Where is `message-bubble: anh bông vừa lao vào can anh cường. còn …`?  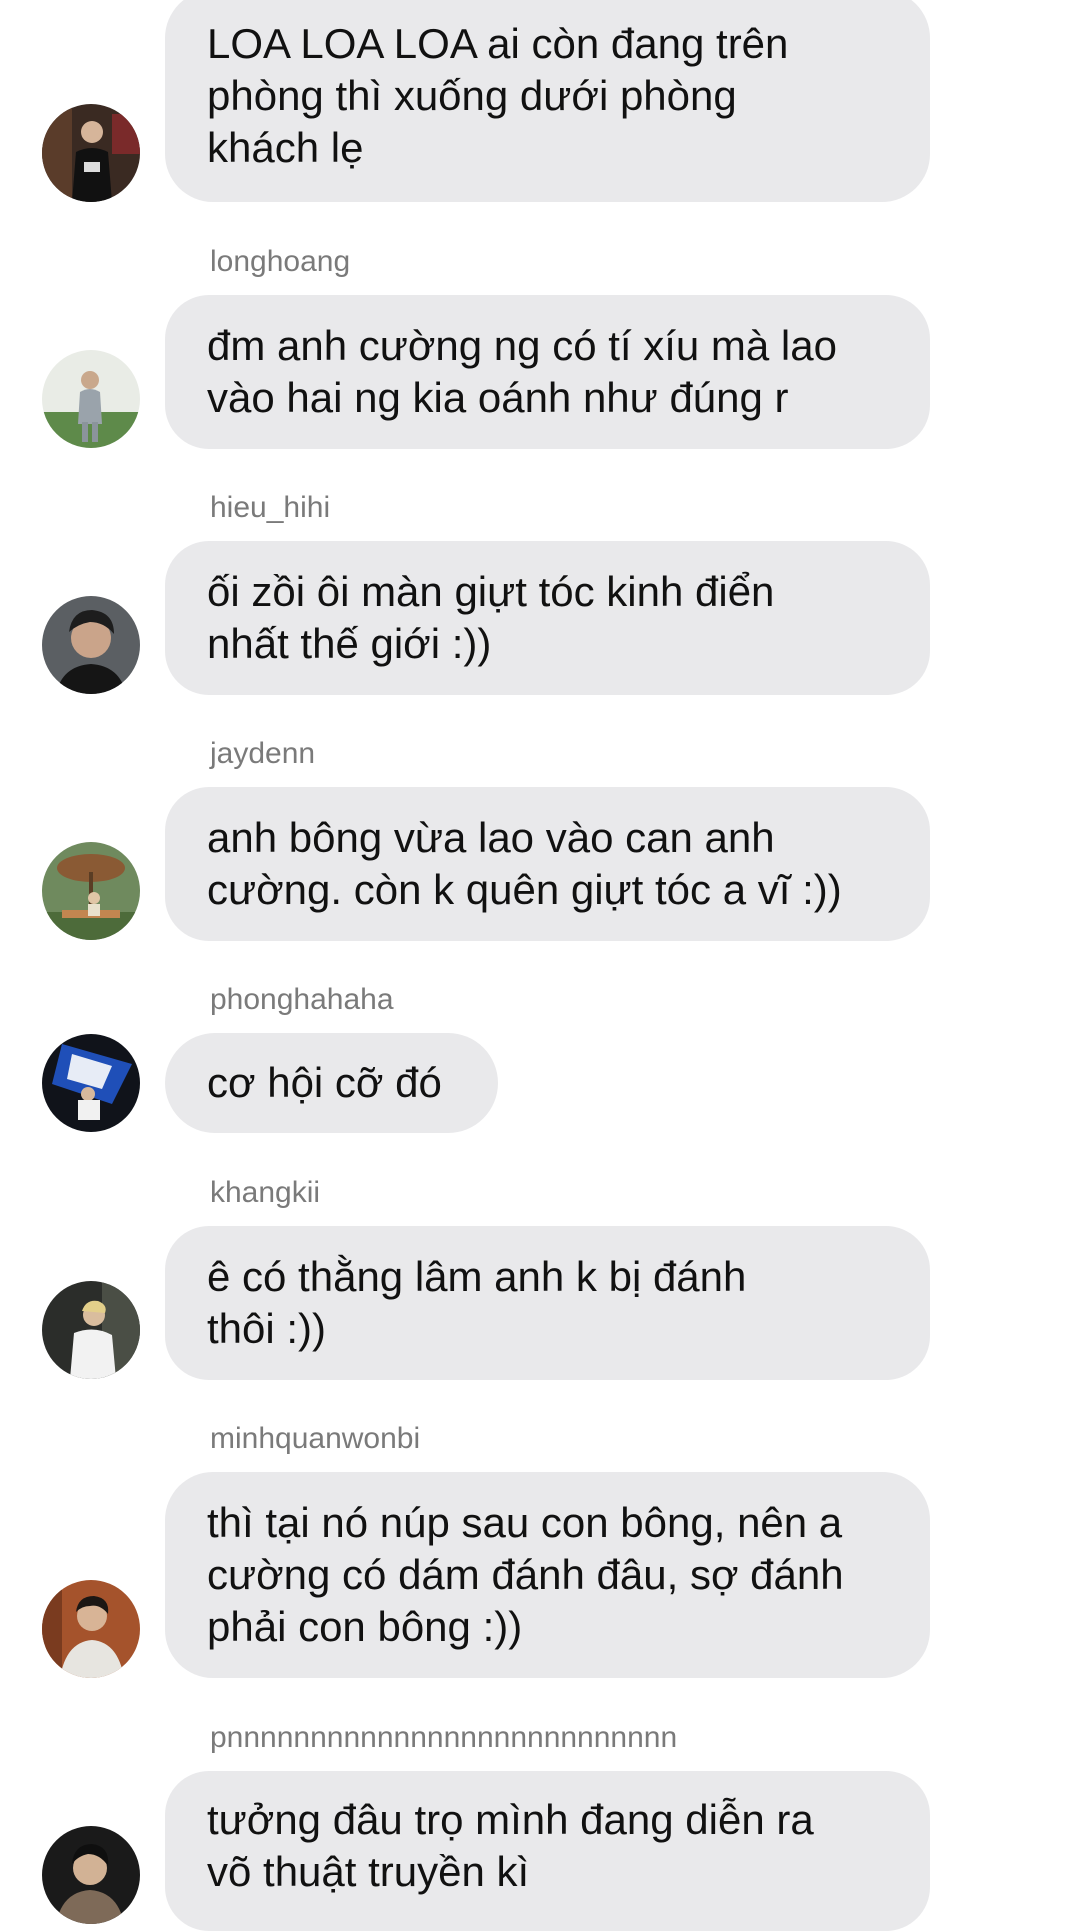
message-bubble: anh bông vừa lao vào can anh cường. còn … is located at coordinates (547, 864).